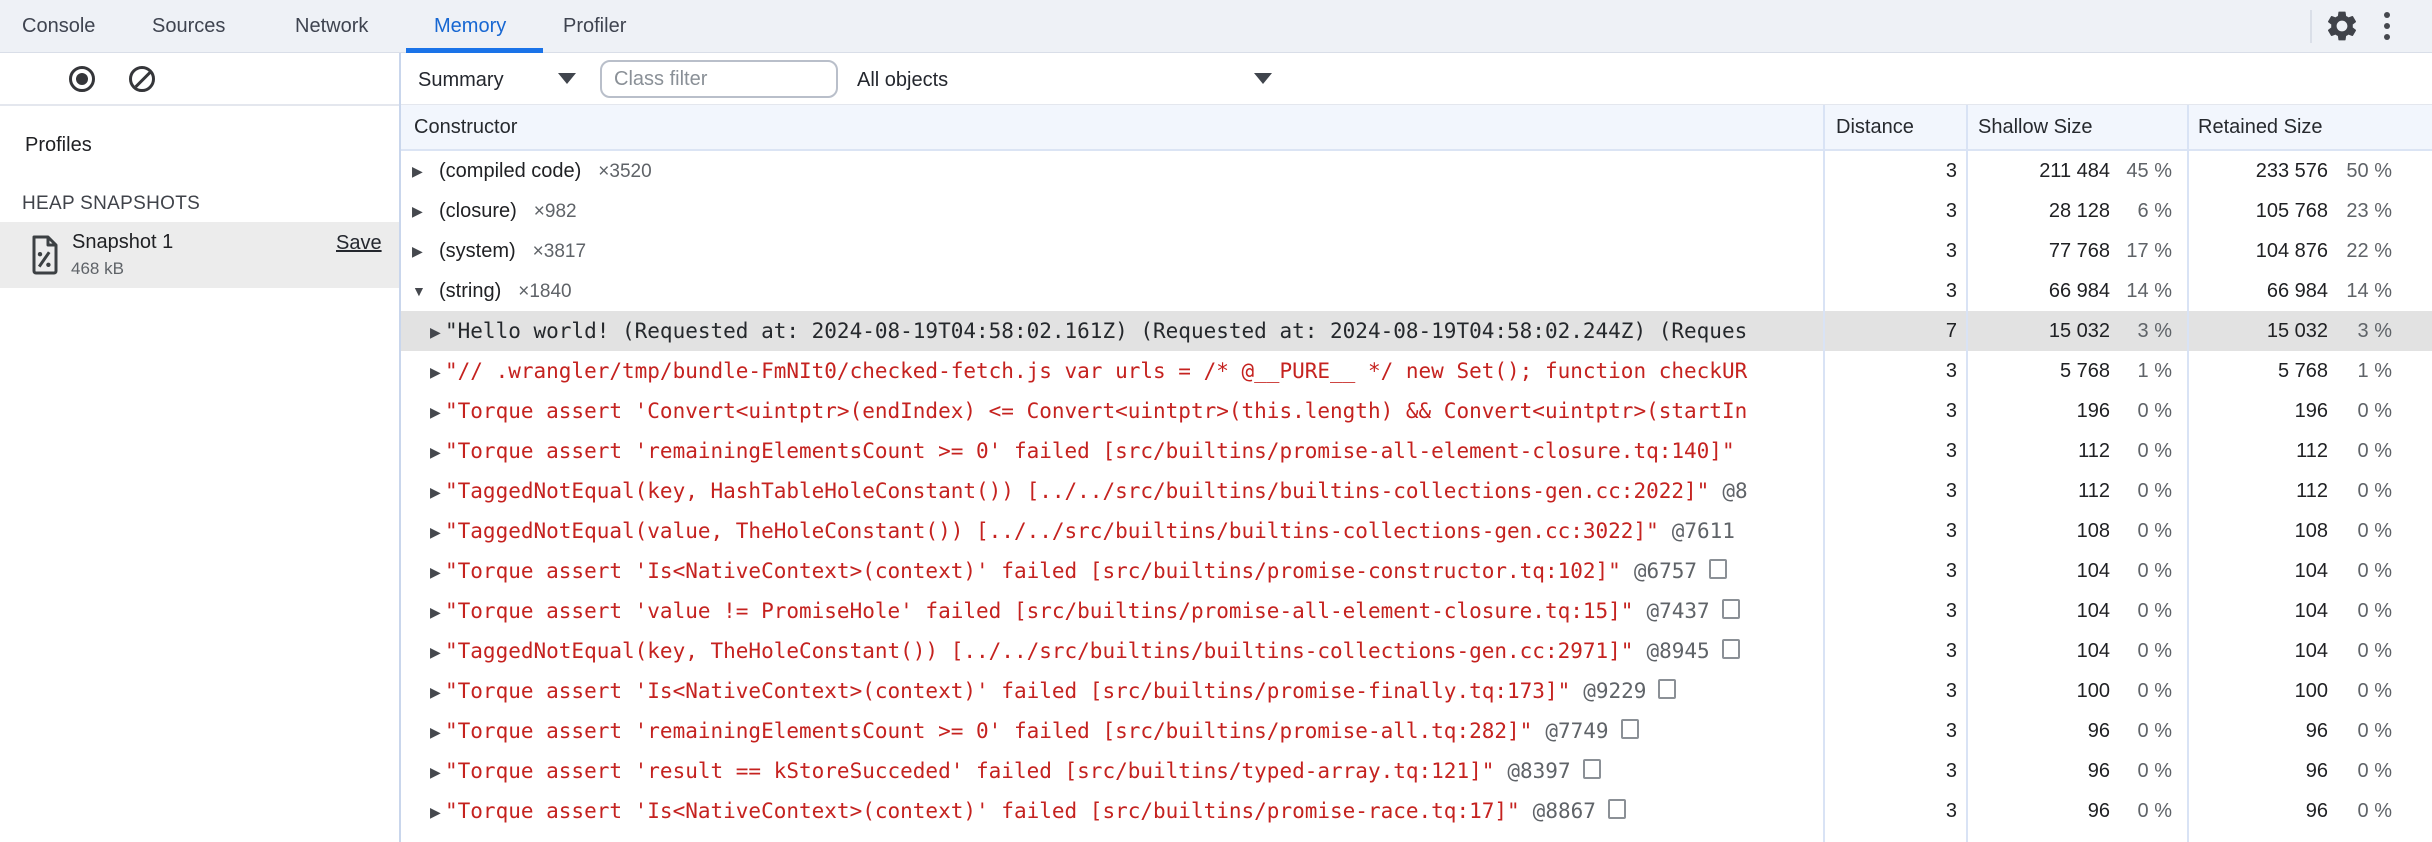  What do you see at coordinates (2387, 27) in the screenshot?
I see `more-options-kebab-icon` at bounding box center [2387, 27].